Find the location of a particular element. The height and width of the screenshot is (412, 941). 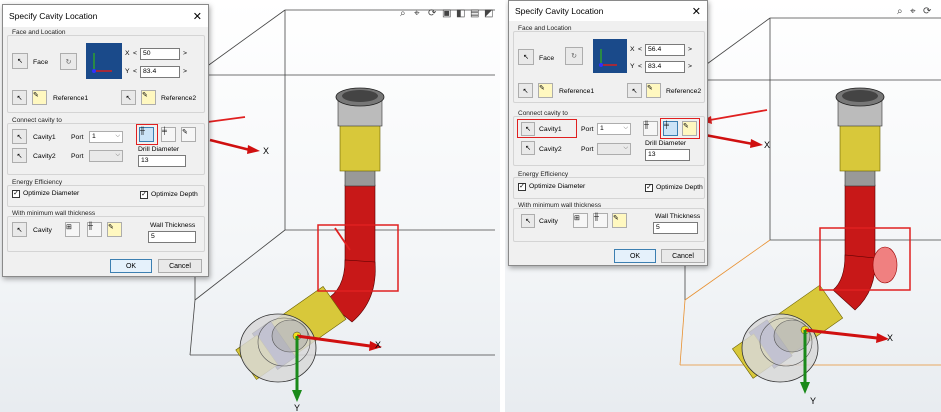

x-coord-label: X is located at coordinates (632, 49).